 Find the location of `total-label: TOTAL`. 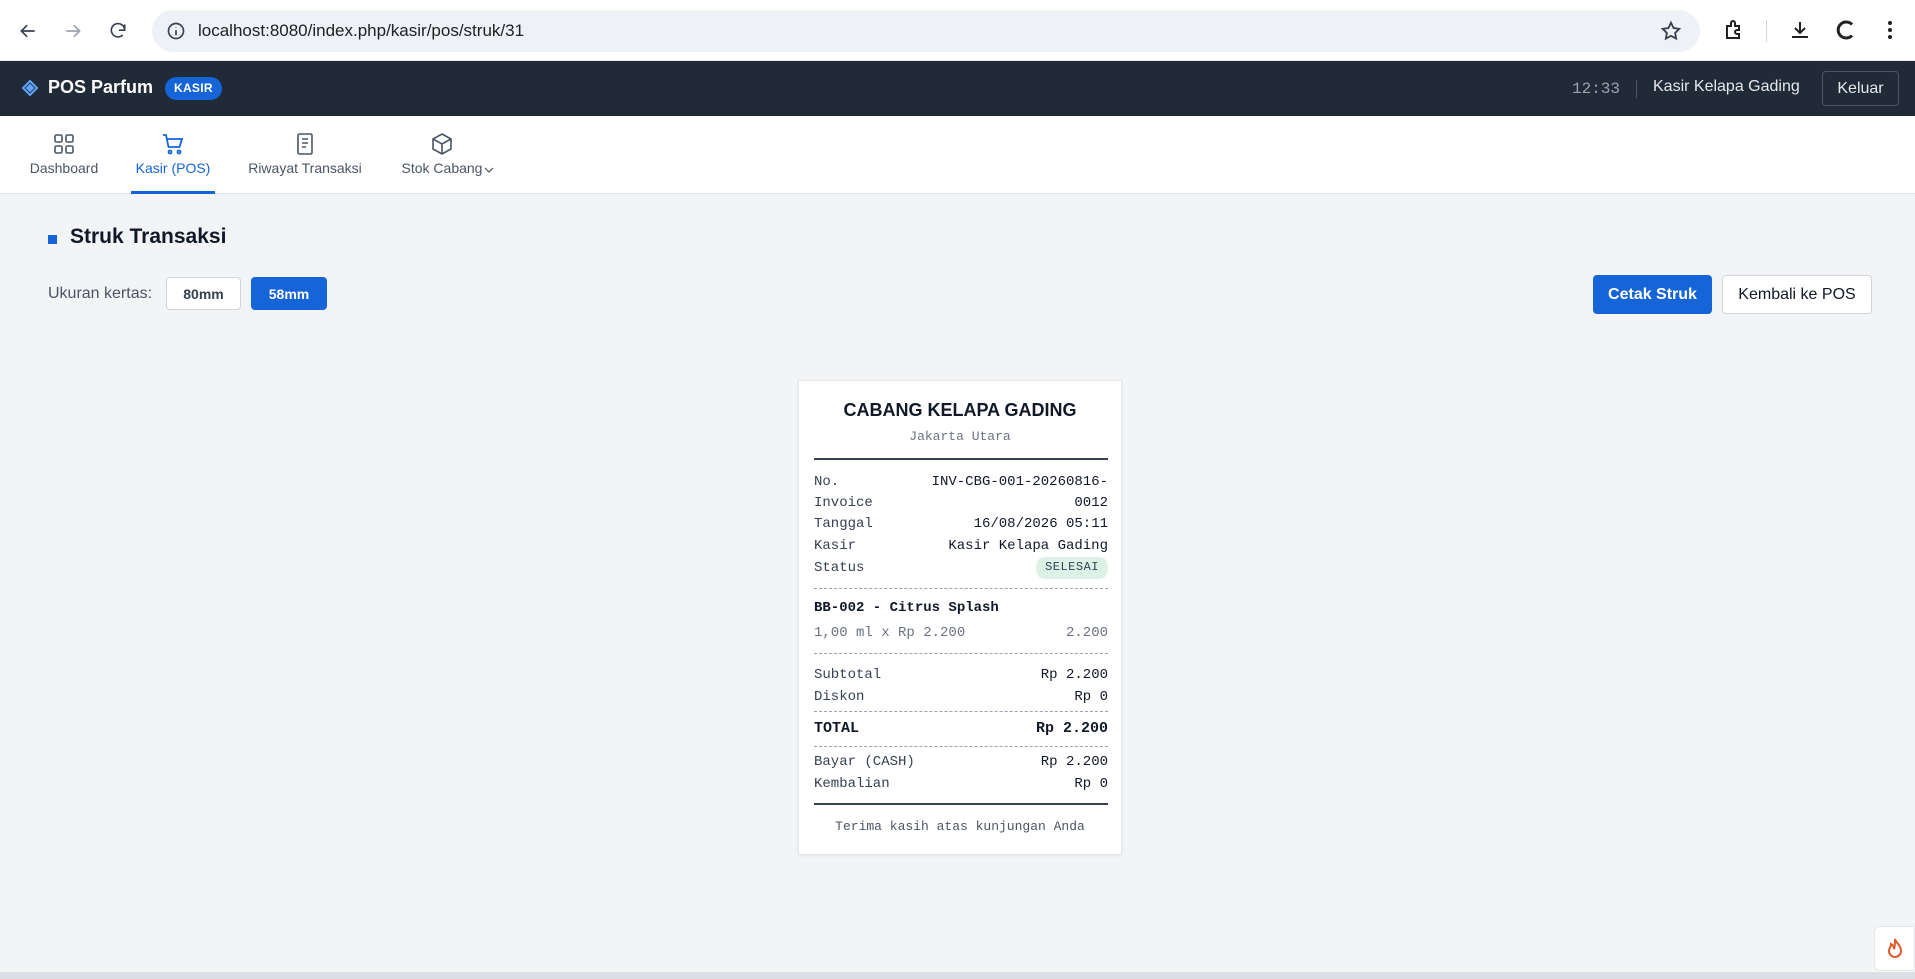

total-label: TOTAL is located at coordinates (837, 728).